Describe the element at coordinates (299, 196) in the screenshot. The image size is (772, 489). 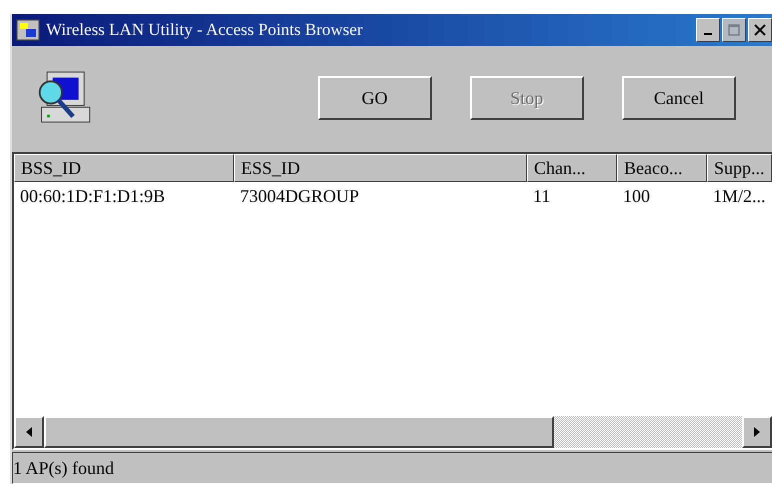
I see `table-cell-text: 73004DGROUP` at that location.